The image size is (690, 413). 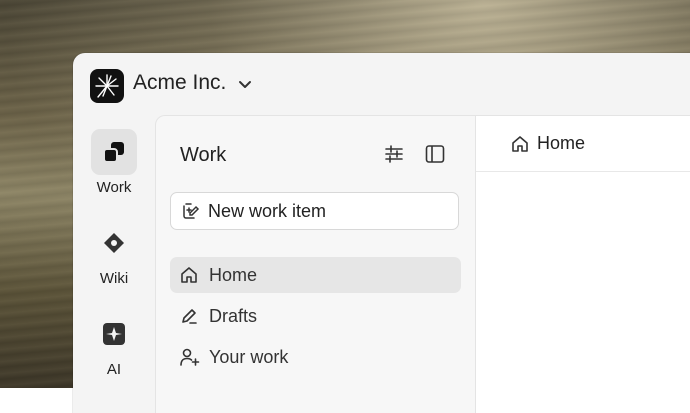 What do you see at coordinates (114, 278) in the screenshot?
I see `rail-item-label: Wiki` at bounding box center [114, 278].